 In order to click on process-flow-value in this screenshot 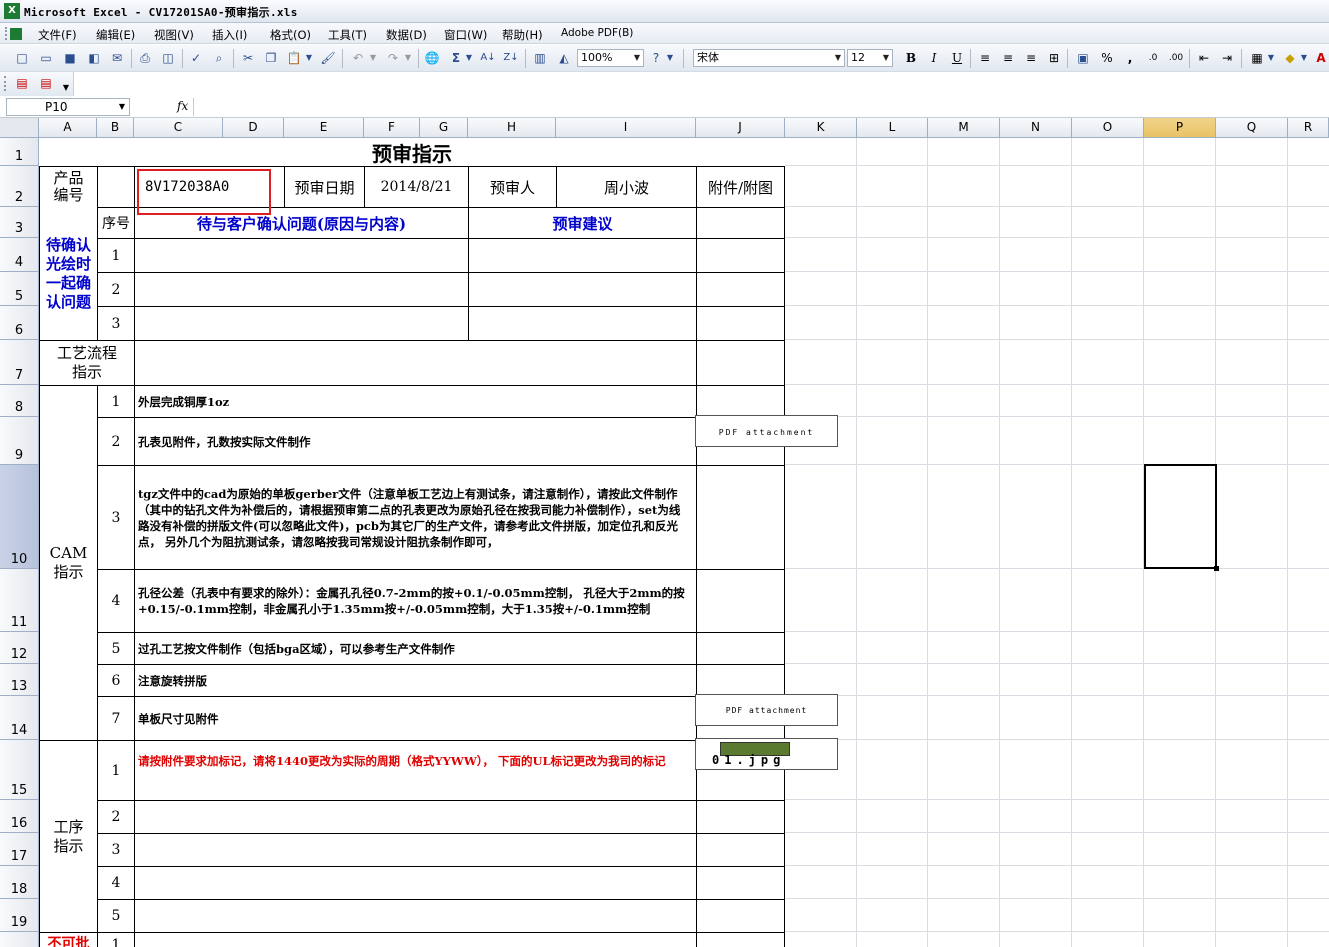, I will do `click(415, 363)`.